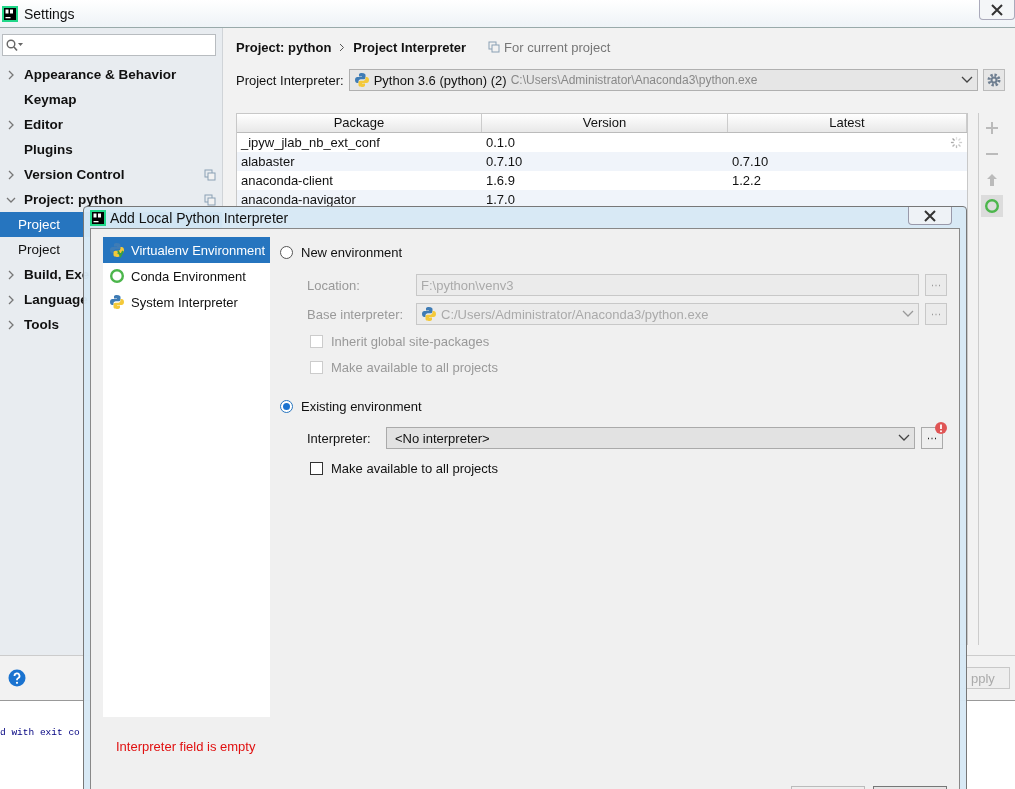 The width and height of the screenshot is (1015, 789). I want to click on table-cell: 1.2.2, so click(746, 180).